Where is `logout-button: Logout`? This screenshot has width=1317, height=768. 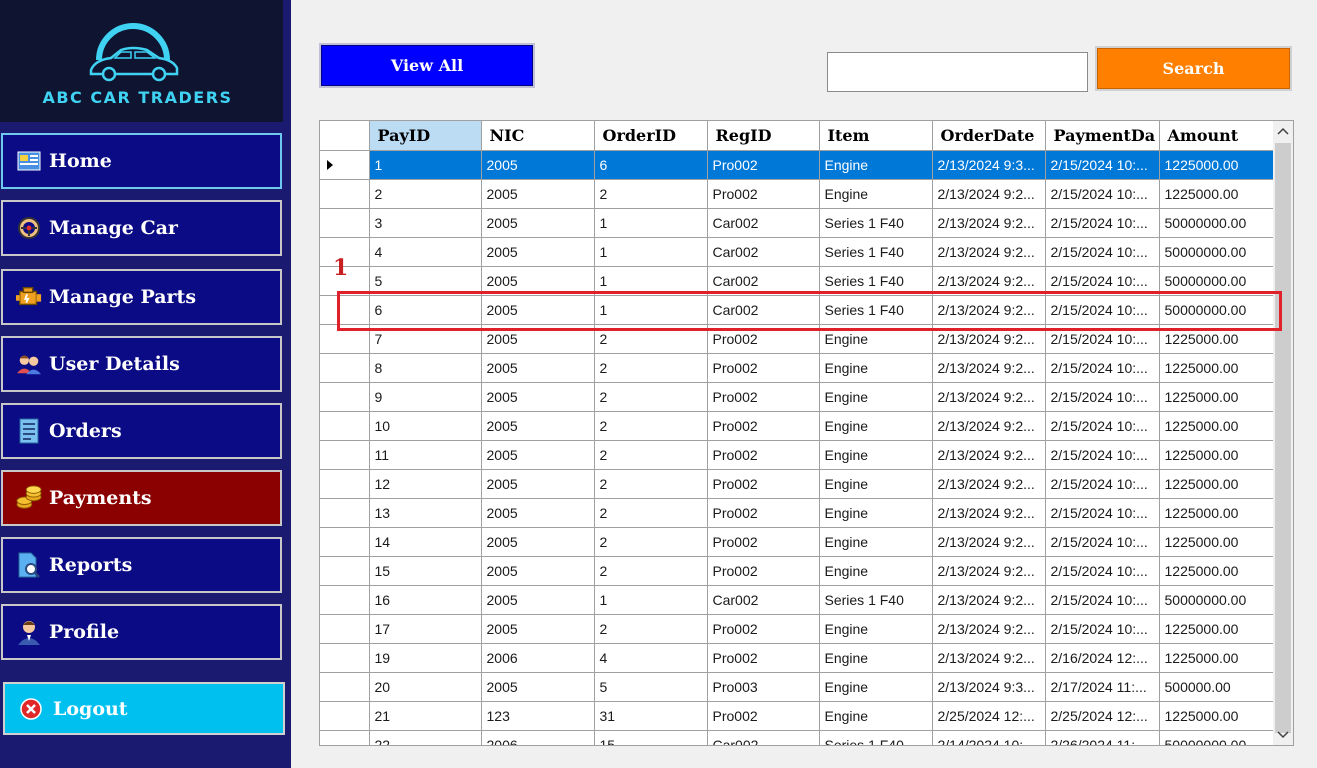
logout-button: Logout is located at coordinates (144, 708).